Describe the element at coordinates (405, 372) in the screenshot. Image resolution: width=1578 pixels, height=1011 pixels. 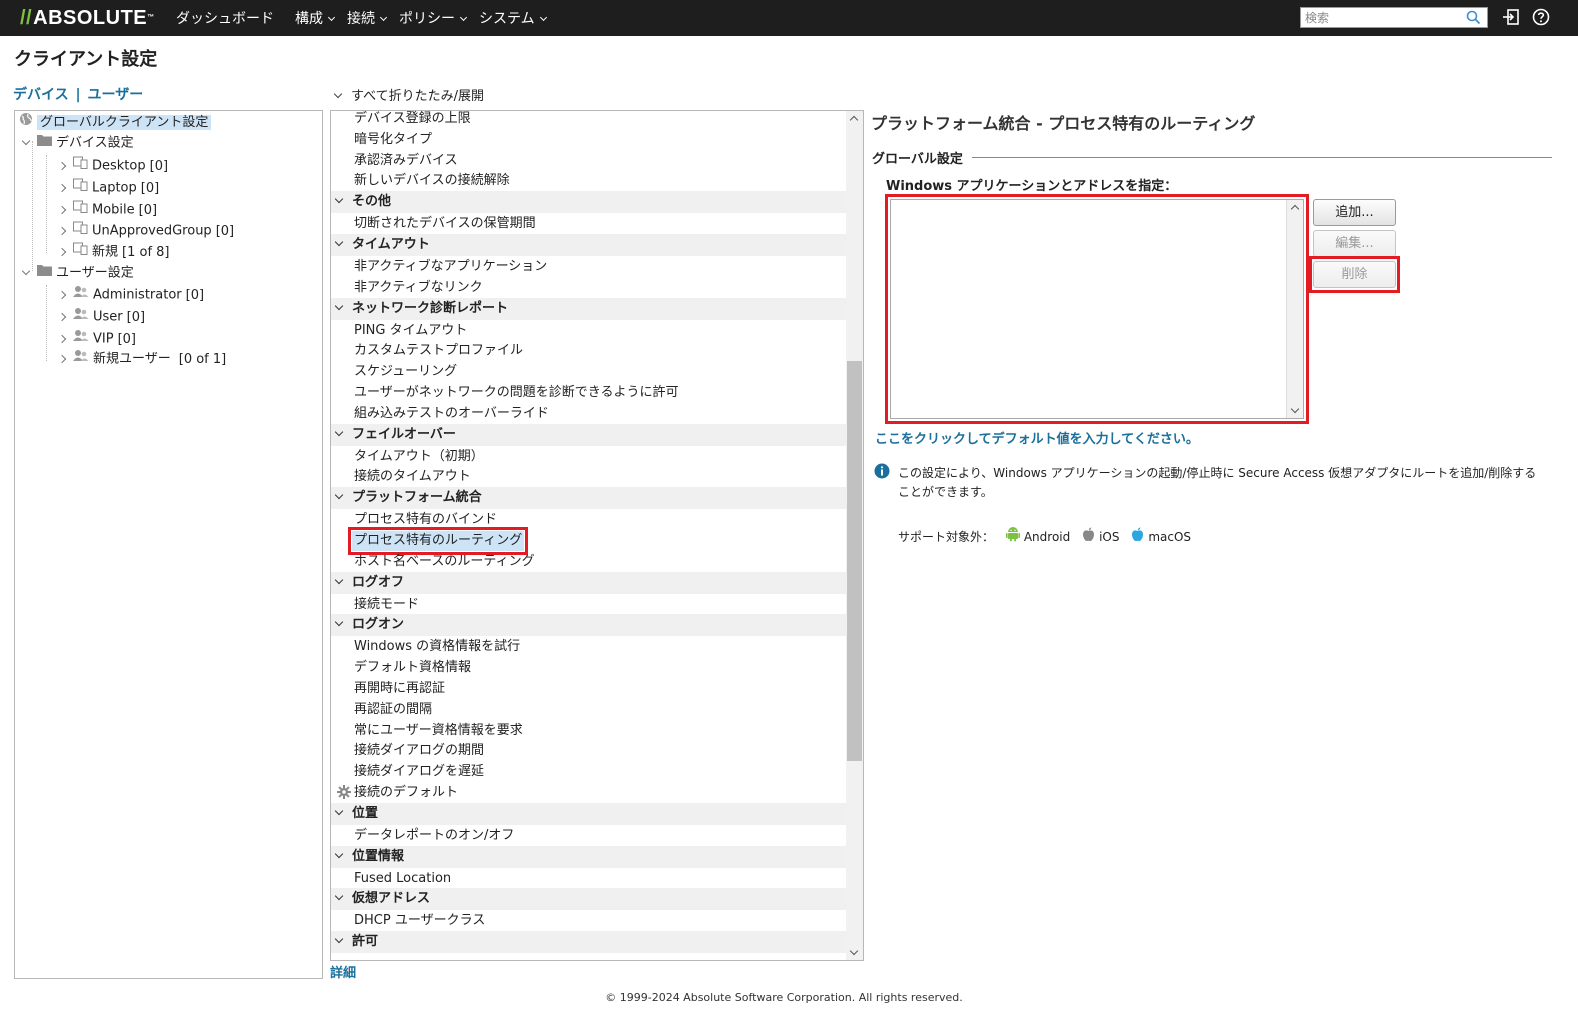
I see `setting-item: スケジューリング` at that location.